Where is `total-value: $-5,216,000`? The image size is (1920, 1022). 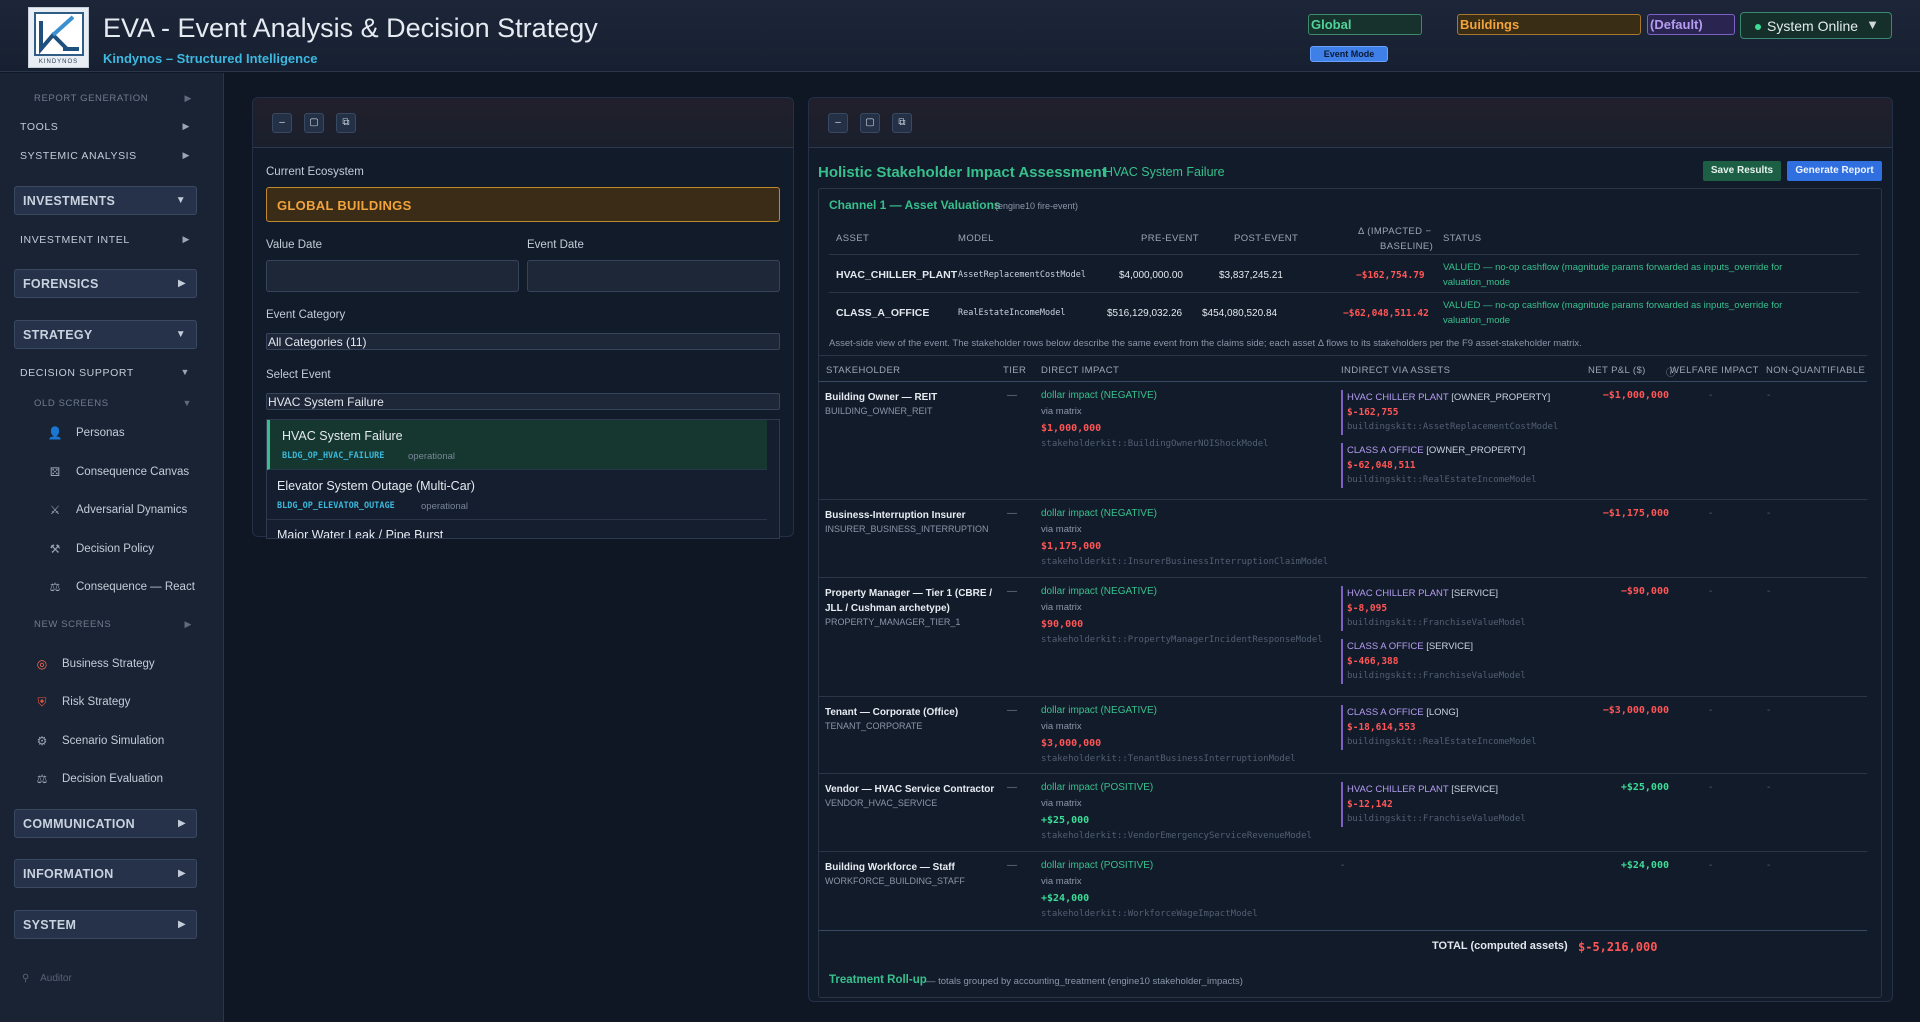
total-value: $-5,216,000 is located at coordinates (1618, 947).